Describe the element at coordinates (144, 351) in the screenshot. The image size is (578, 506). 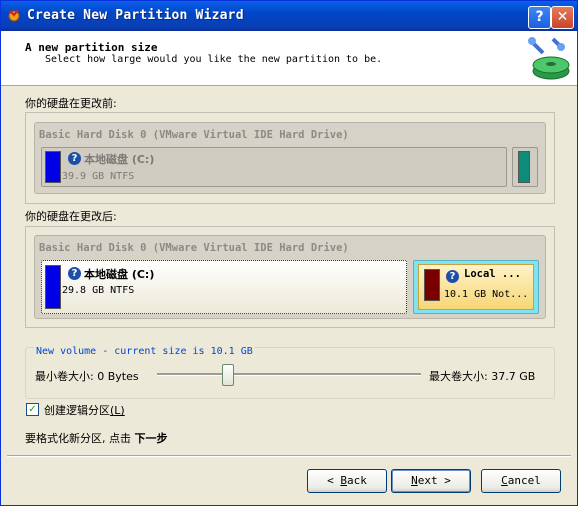
I see `size-caption: New volume - current size is 10.1 GB` at that location.